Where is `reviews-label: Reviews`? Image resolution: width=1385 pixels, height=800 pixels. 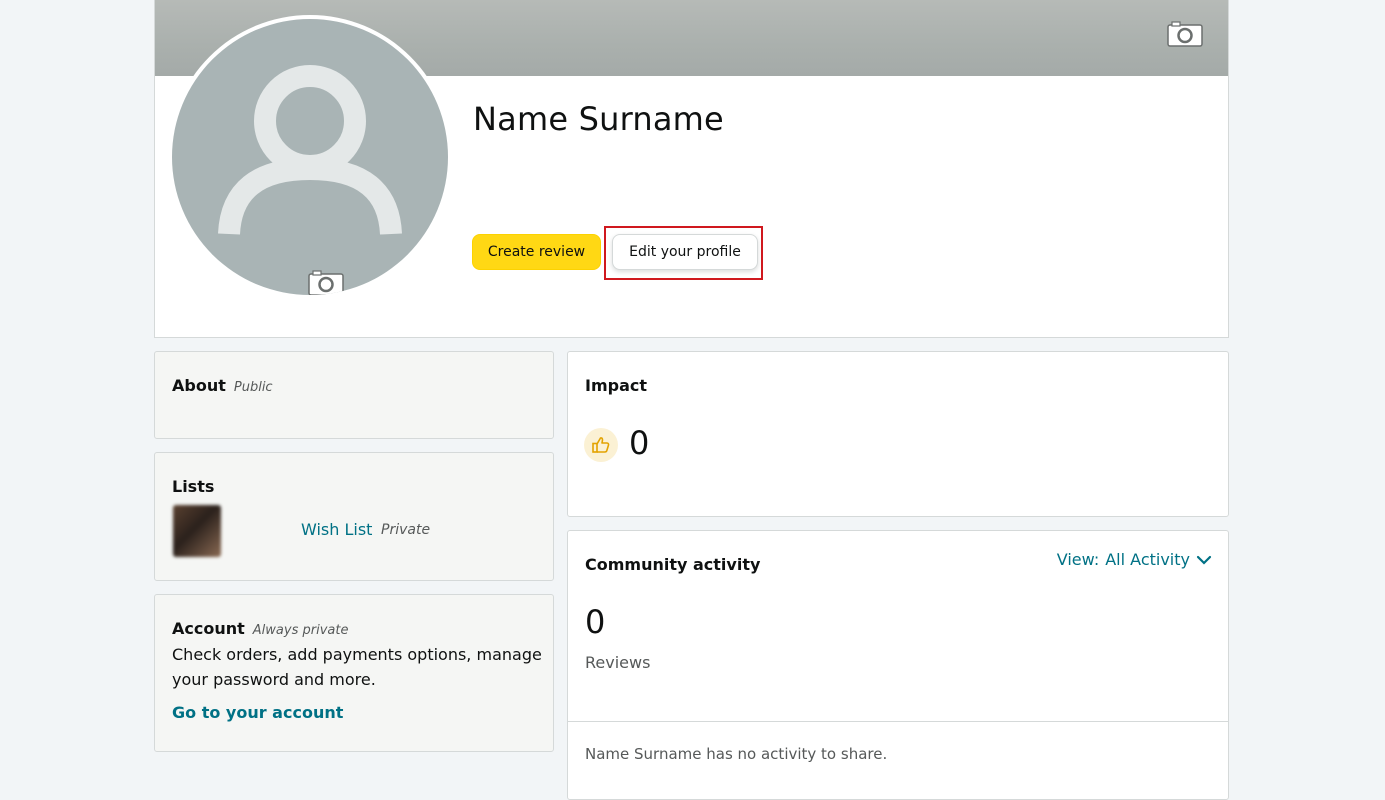 reviews-label: Reviews is located at coordinates (618, 662).